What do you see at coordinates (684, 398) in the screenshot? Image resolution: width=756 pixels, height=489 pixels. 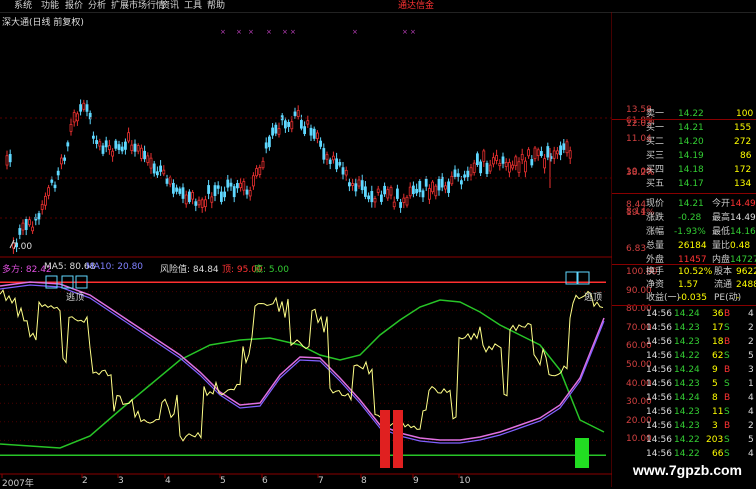 I see `tick-row: 14:56 14.24 8 B 4` at bounding box center [684, 398].